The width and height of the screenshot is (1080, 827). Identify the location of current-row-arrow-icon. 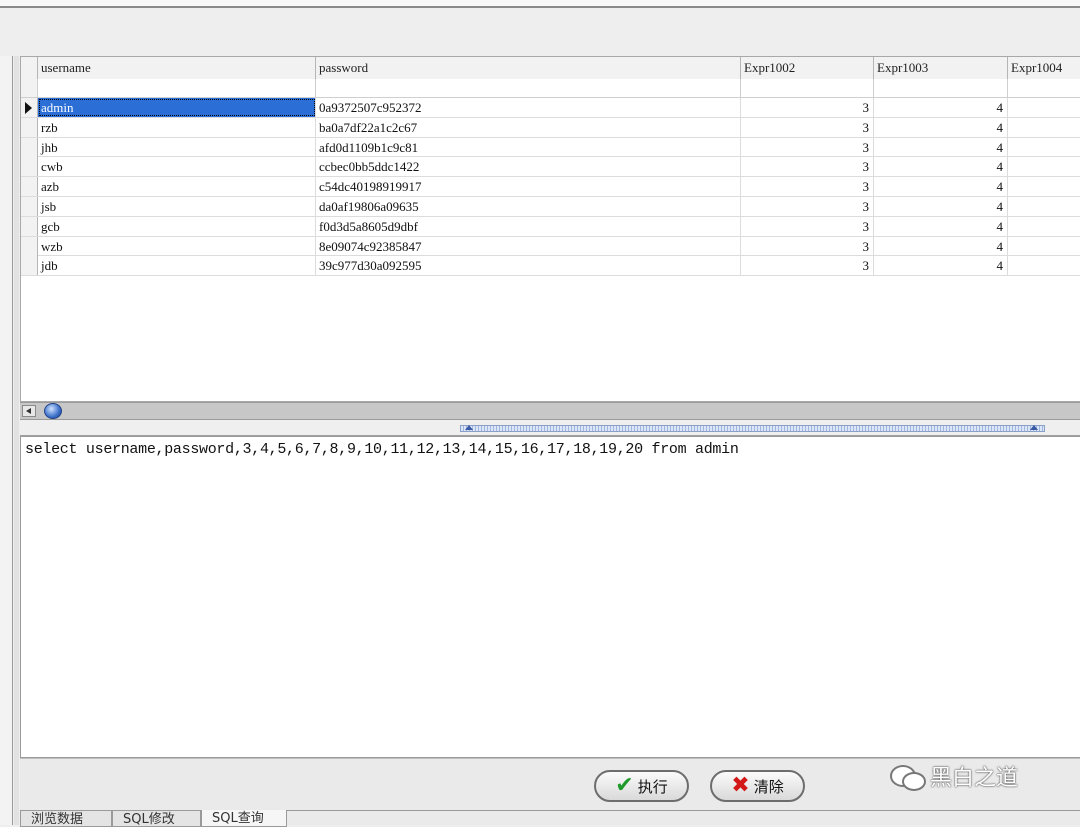
(28, 108).